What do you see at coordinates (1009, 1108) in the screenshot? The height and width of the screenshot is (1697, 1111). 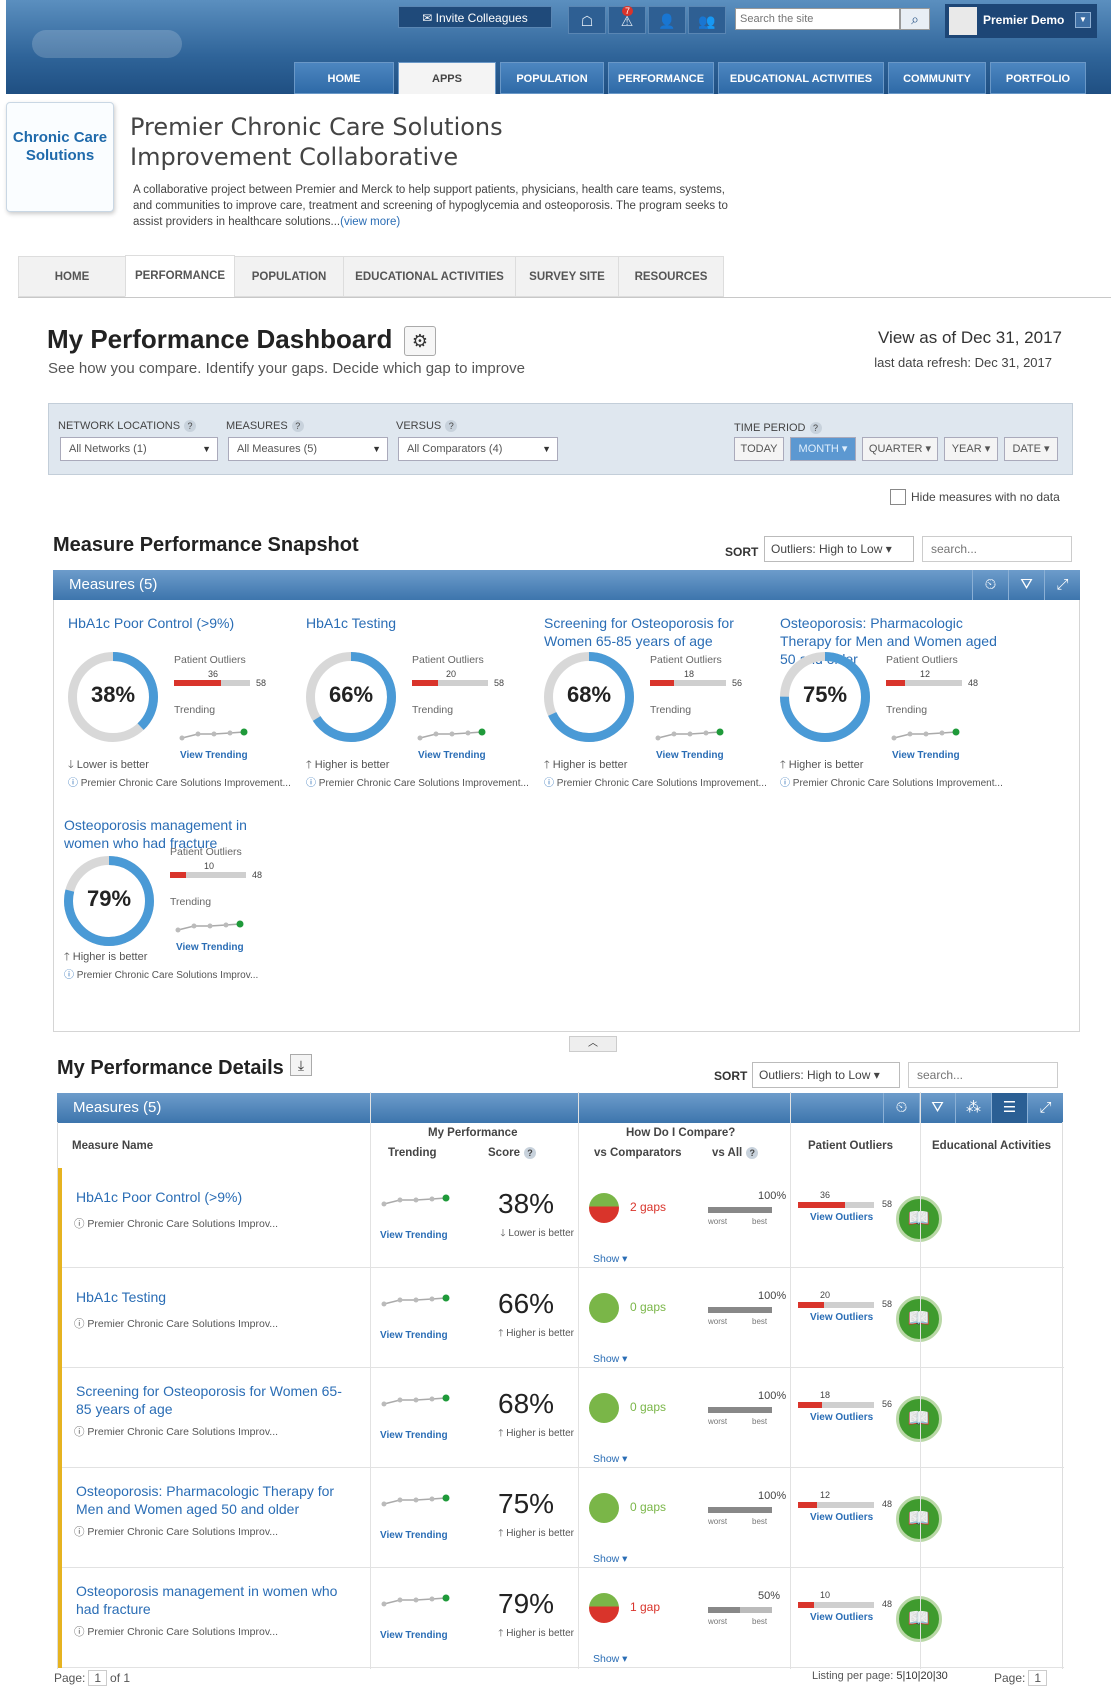 I see `list-view-icon: ☰` at bounding box center [1009, 1108].